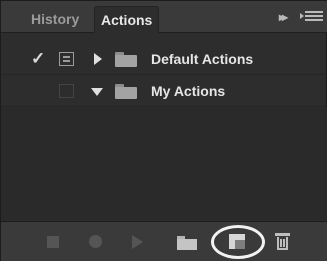  What do you see at coordinates (164, 17) in the screenshot?
I see `panel-tab-bar: History Actions ▸▸` at bounding box center [164, 17].